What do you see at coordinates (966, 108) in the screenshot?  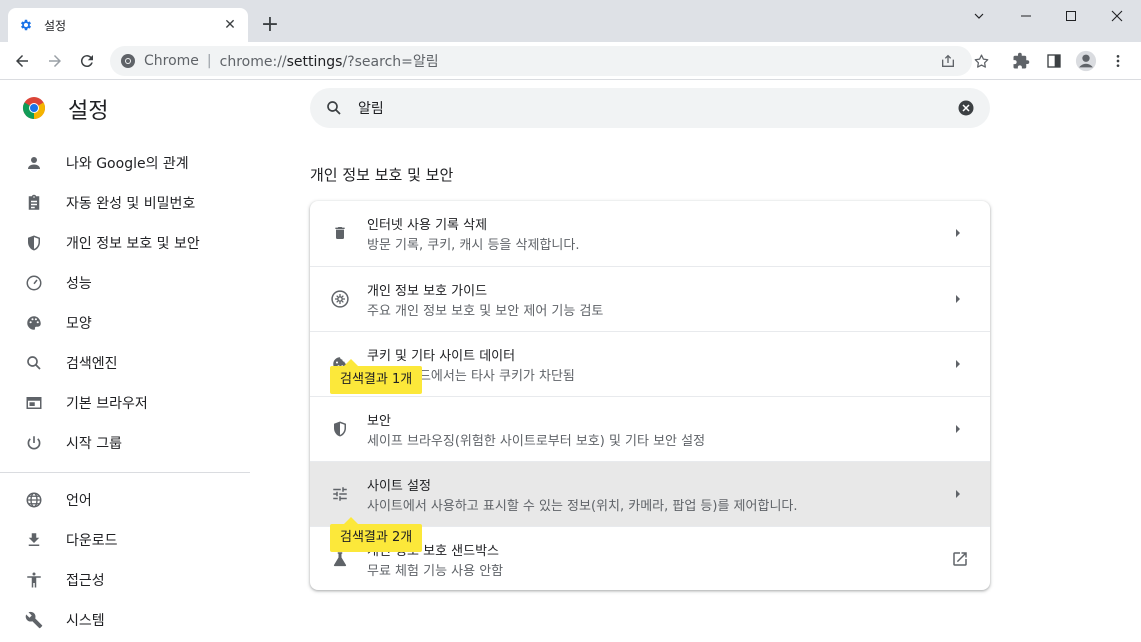 I see `clear-search-icon` at bounding box center [966, 108].